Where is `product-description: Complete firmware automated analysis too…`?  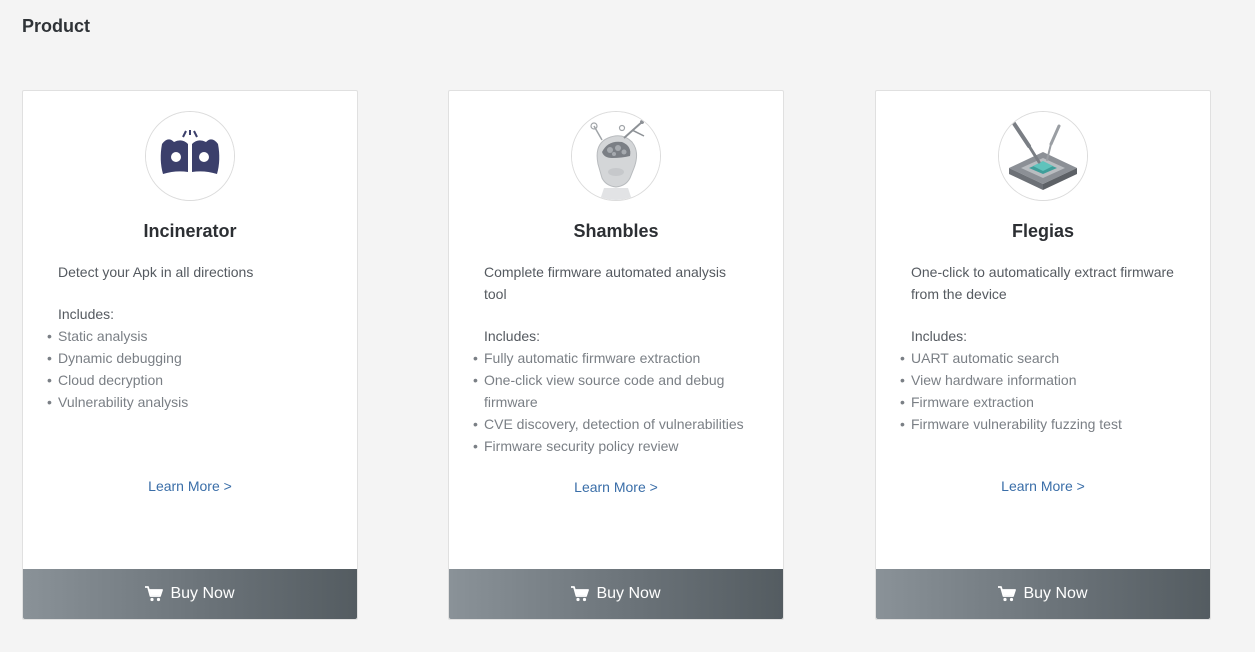
product-description: Complete firmware automated analysis too… is located at coordinates (605, 283).